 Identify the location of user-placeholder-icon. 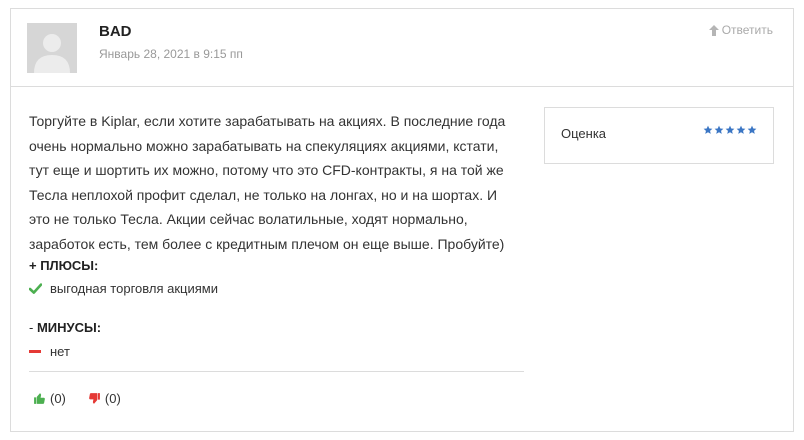
(52, 48).